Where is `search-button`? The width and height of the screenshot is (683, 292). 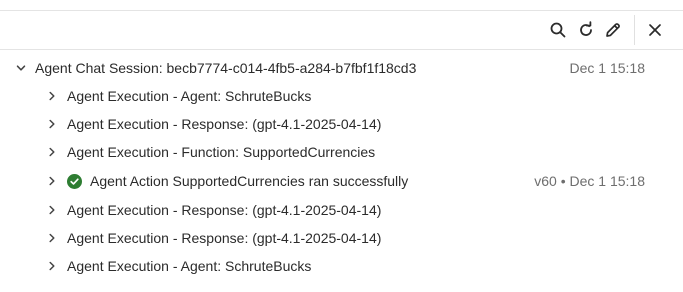 search-button is located at coordinates (558, 30).